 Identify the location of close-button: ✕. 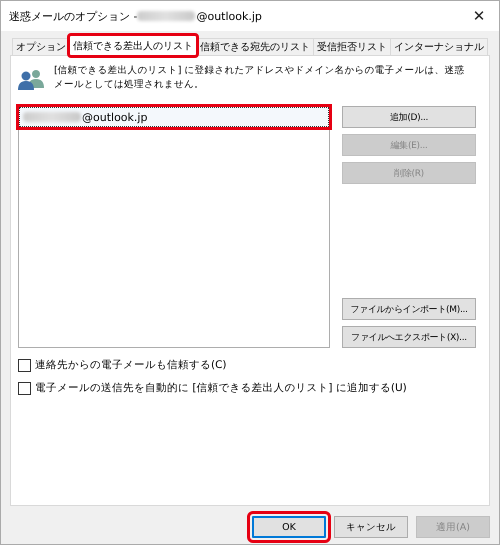
(479, 16).